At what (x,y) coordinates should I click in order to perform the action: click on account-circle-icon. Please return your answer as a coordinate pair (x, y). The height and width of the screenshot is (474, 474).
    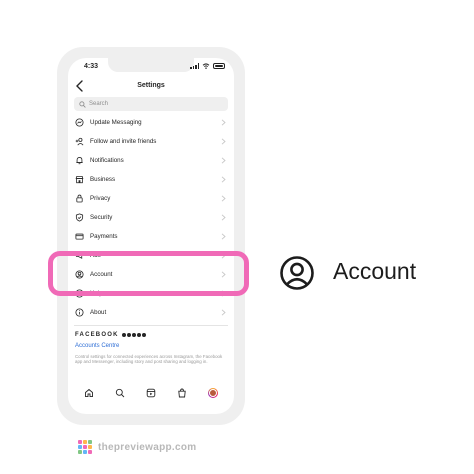
    Looking at the image, I should click on (297, 273).